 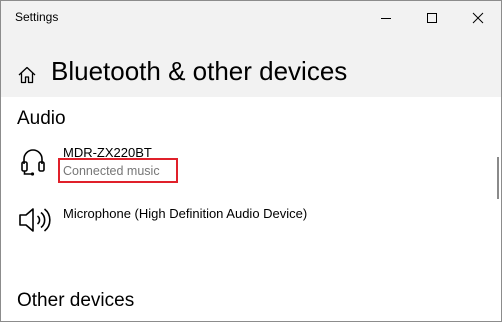 I want to click on home-icon, so click(x=27, y=75).